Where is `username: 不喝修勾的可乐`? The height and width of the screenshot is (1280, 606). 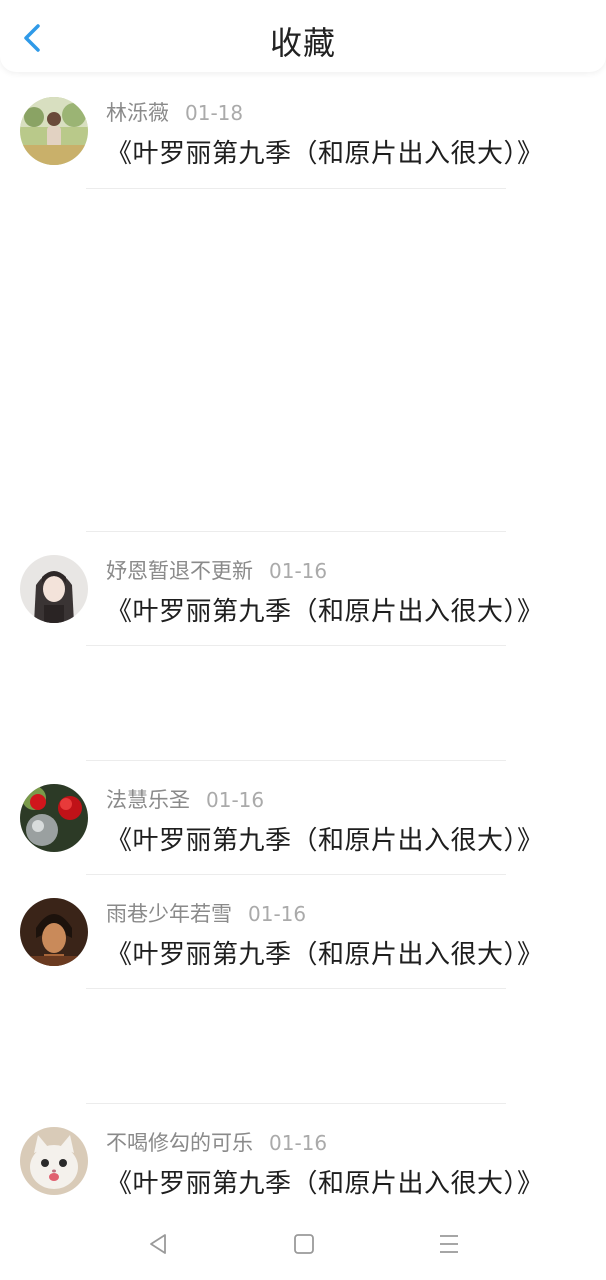
username: 不喝修勾的可乐 is located at coordinates (179, 1142).